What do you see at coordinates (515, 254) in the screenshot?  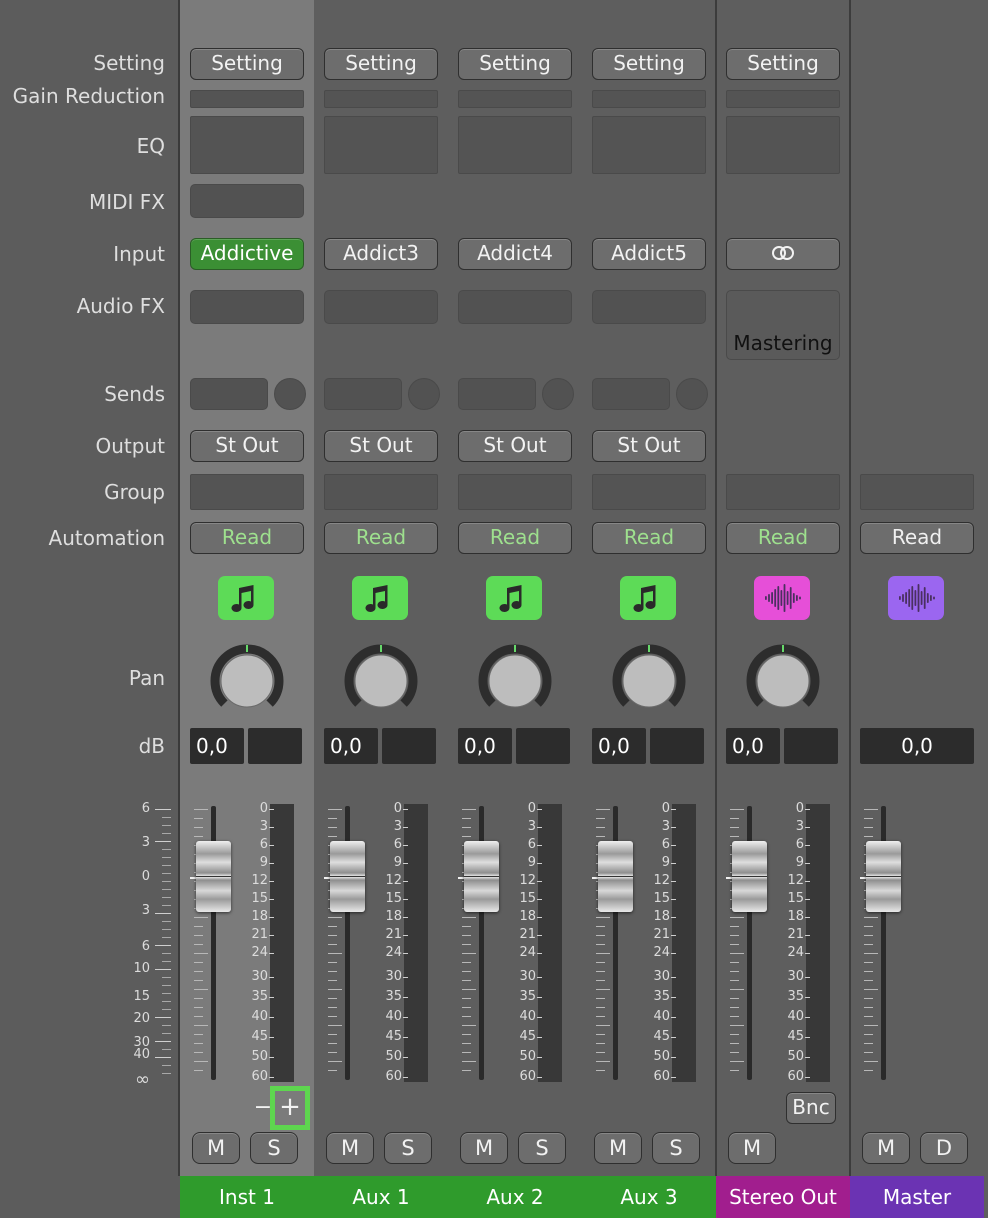 I see `input-slot: Addict4` at bounding box center [515, 254].